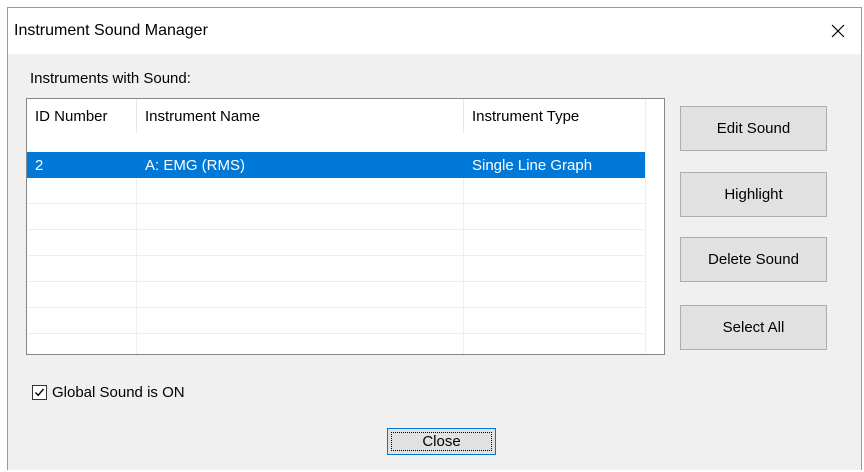  I want to click on close-button: Close, so click(441, 441).